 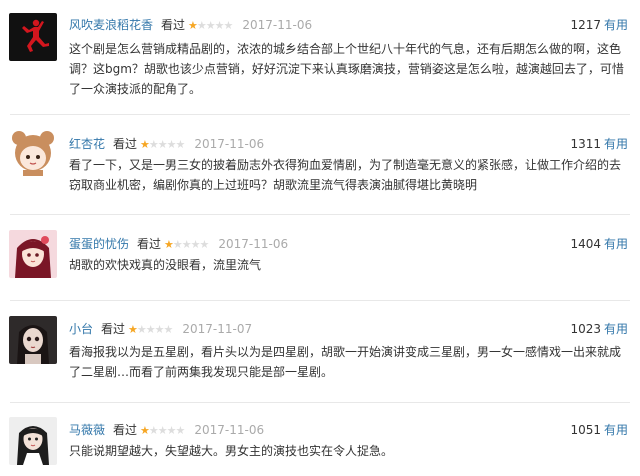 I want to click on useful-votes: 1404 有用, so click(x=599, y=244).